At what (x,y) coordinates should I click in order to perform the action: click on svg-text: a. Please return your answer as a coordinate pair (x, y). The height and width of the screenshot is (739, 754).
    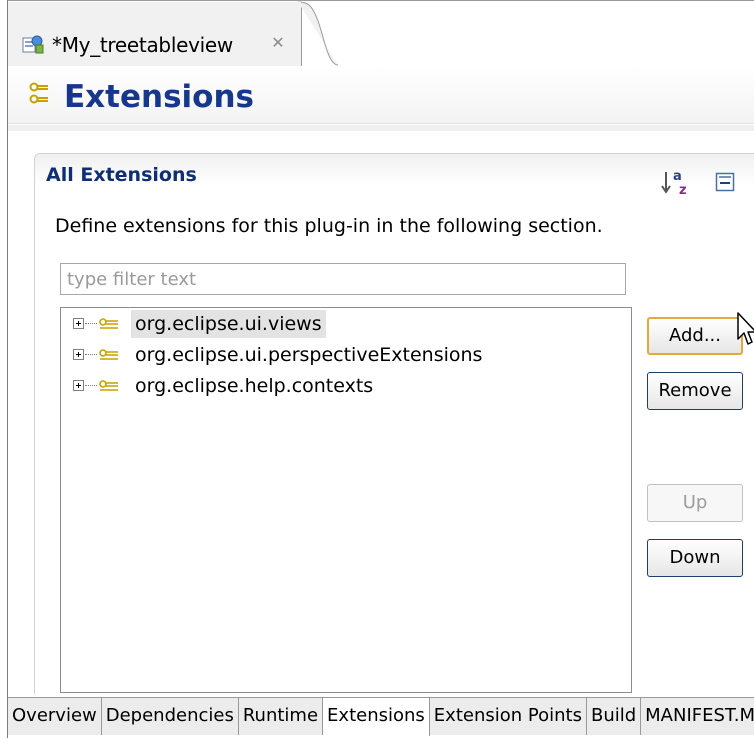
    Looking at the image, I should click on (677, 176).